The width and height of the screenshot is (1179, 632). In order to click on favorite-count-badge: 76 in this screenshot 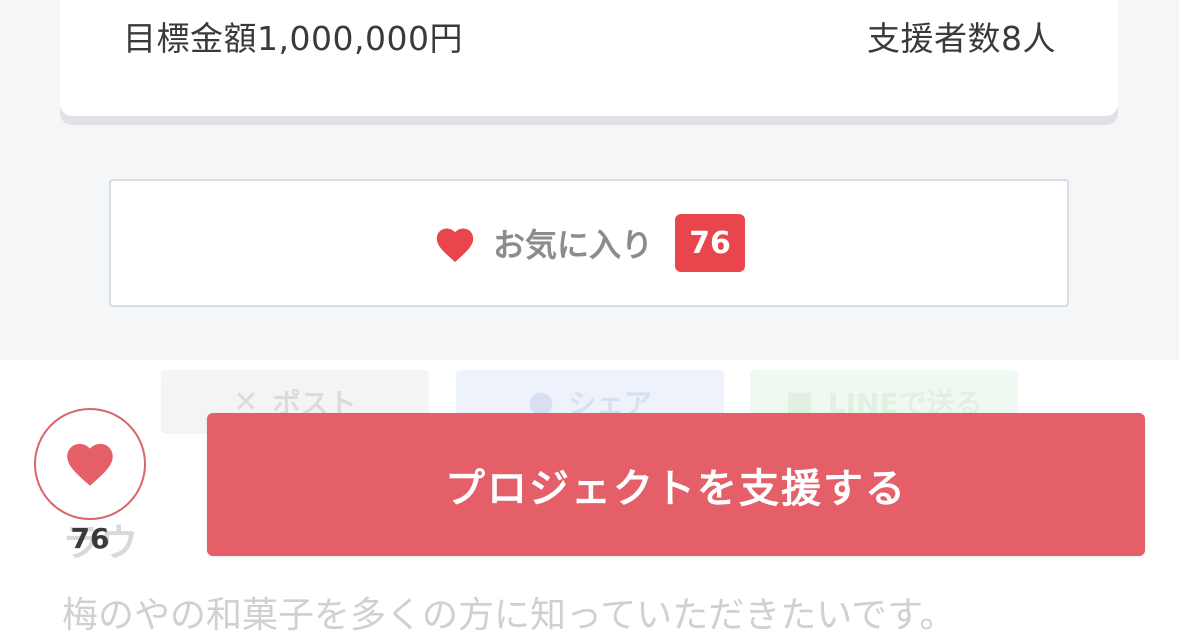, I will do `click(710, 243)`.